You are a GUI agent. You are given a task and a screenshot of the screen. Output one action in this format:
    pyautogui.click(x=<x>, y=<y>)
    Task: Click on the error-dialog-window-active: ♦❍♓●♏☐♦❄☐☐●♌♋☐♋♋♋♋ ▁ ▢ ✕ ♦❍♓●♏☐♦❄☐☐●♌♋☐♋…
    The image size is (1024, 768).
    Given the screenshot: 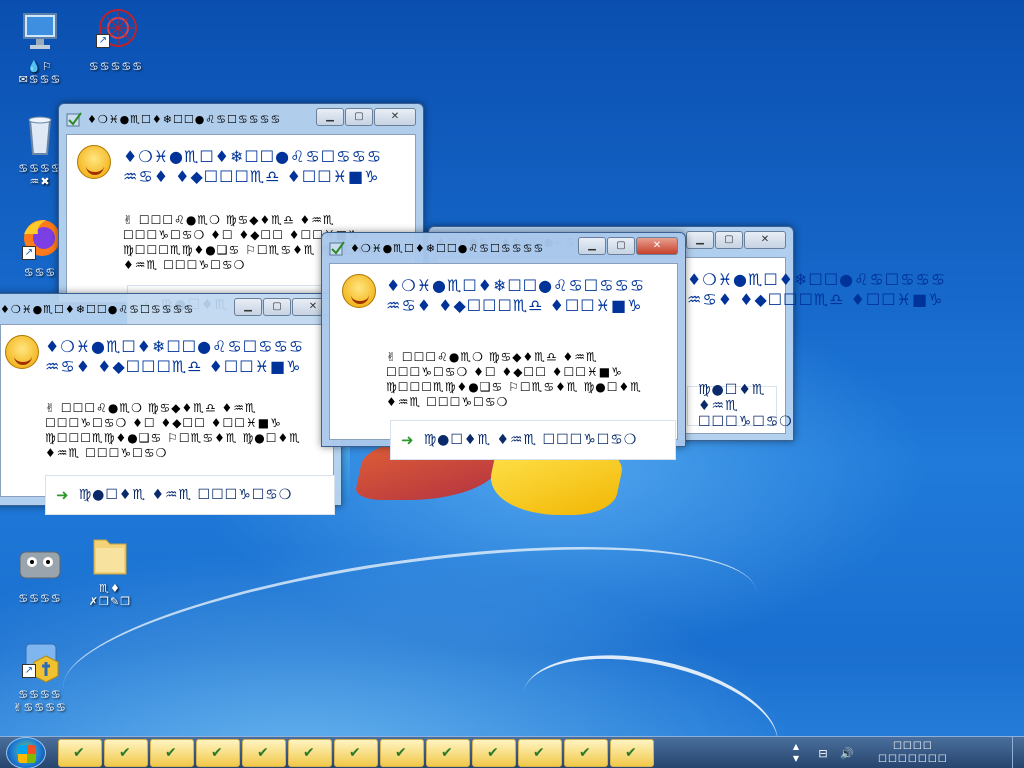 What is the action you would take?
    pyautogui.click(x=503, y=346)
    